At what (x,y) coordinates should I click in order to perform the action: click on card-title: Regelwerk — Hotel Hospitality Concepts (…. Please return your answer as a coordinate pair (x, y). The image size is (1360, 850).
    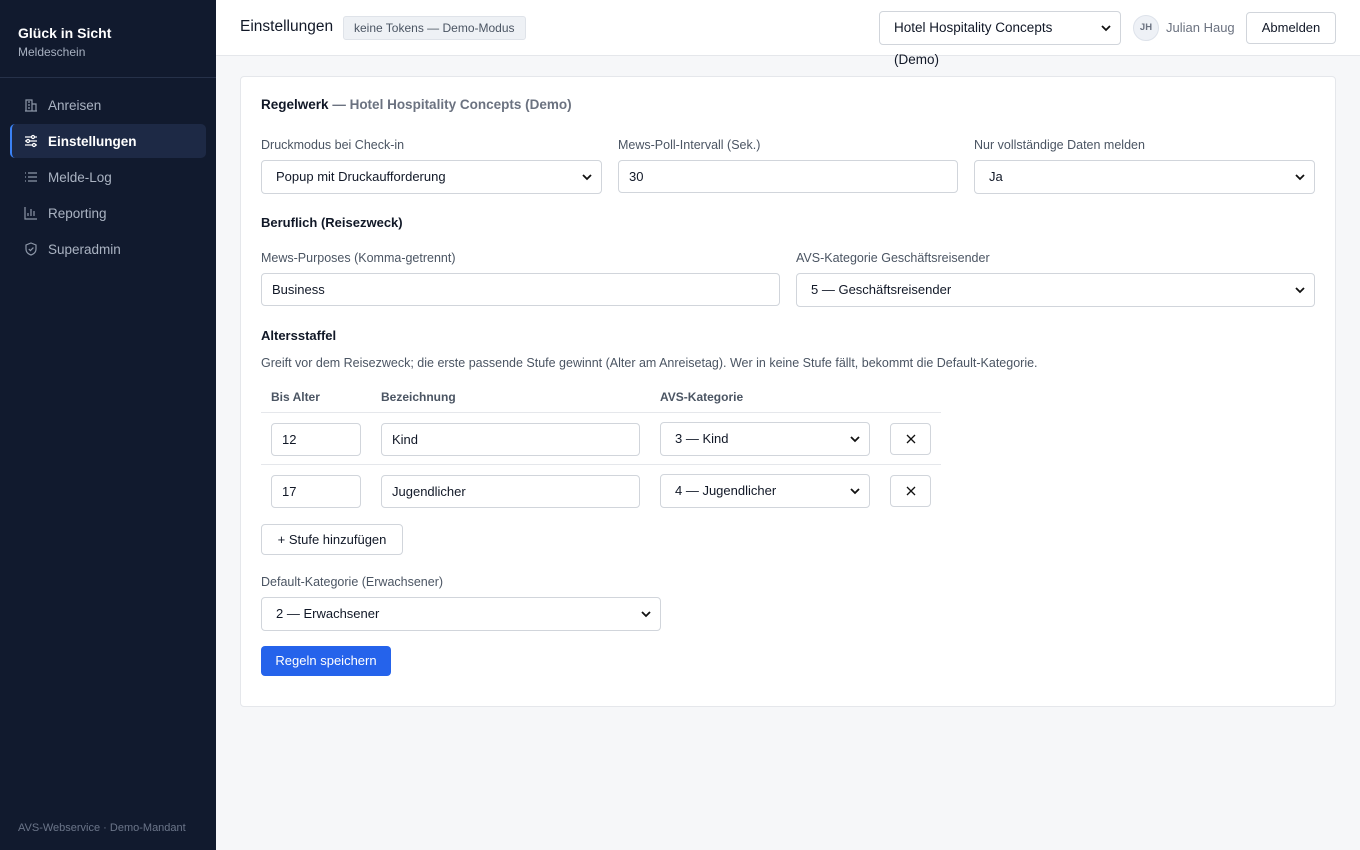
    Looking at the image, I should click on (416, 104).